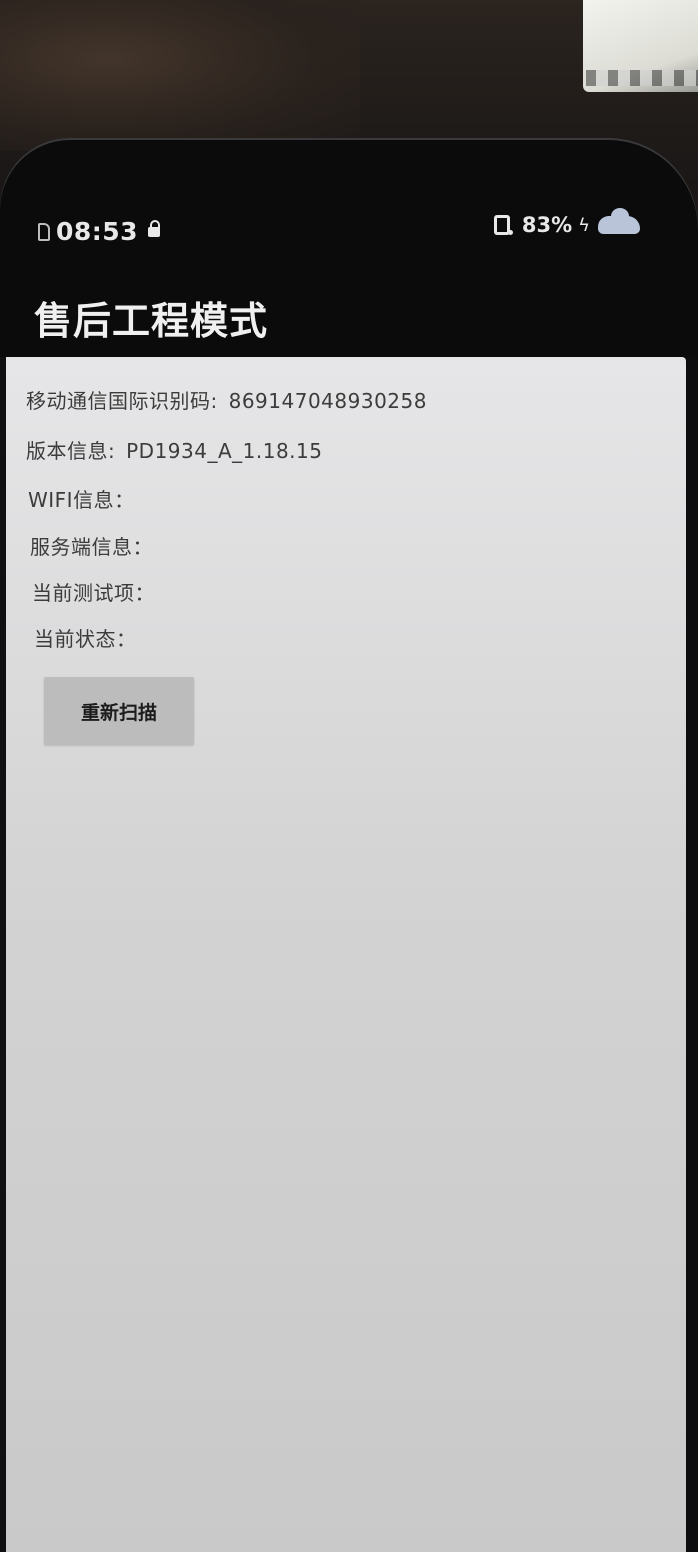  What do you see at coordinates (71, 451) in the screenshot?
I see `version-label: 版本信息:` at bounding box center [71, 451].